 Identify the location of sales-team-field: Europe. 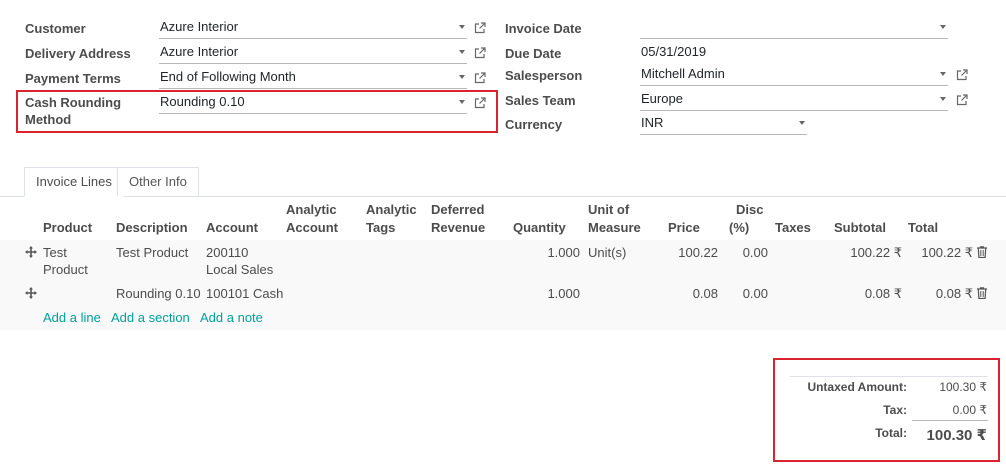
(794, 100).